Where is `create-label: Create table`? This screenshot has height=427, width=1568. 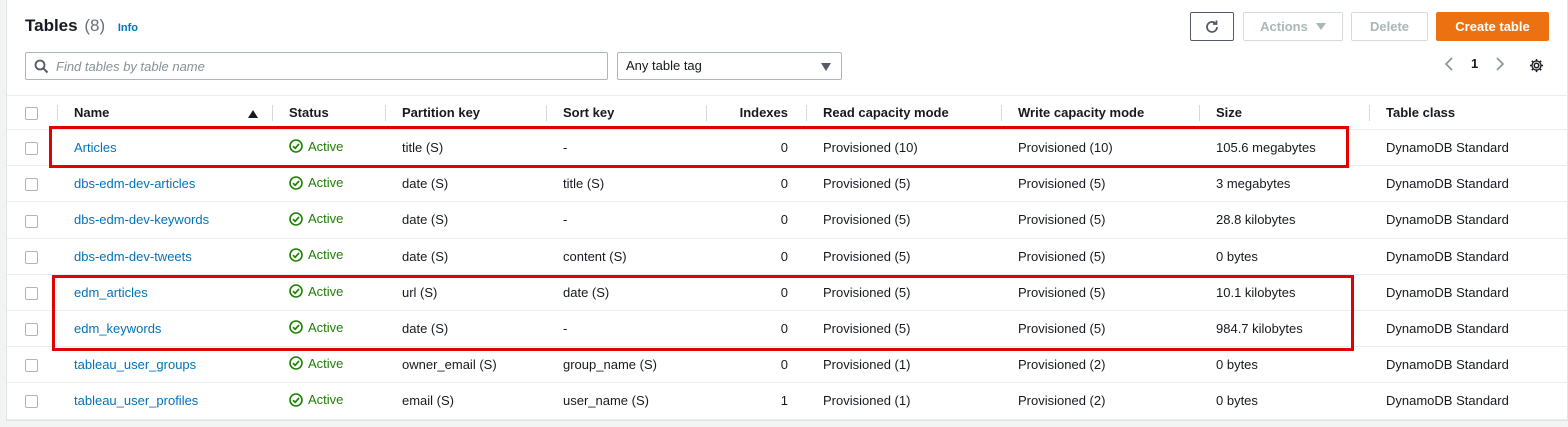 create-label: Create table is located at coordinates (1492, 26).